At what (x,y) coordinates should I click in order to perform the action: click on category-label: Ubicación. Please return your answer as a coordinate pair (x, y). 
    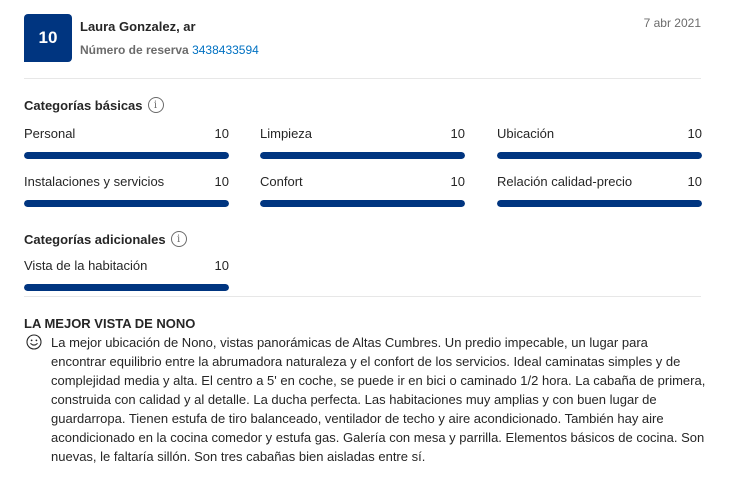
    Looking at the image, I should click on (526, 133).